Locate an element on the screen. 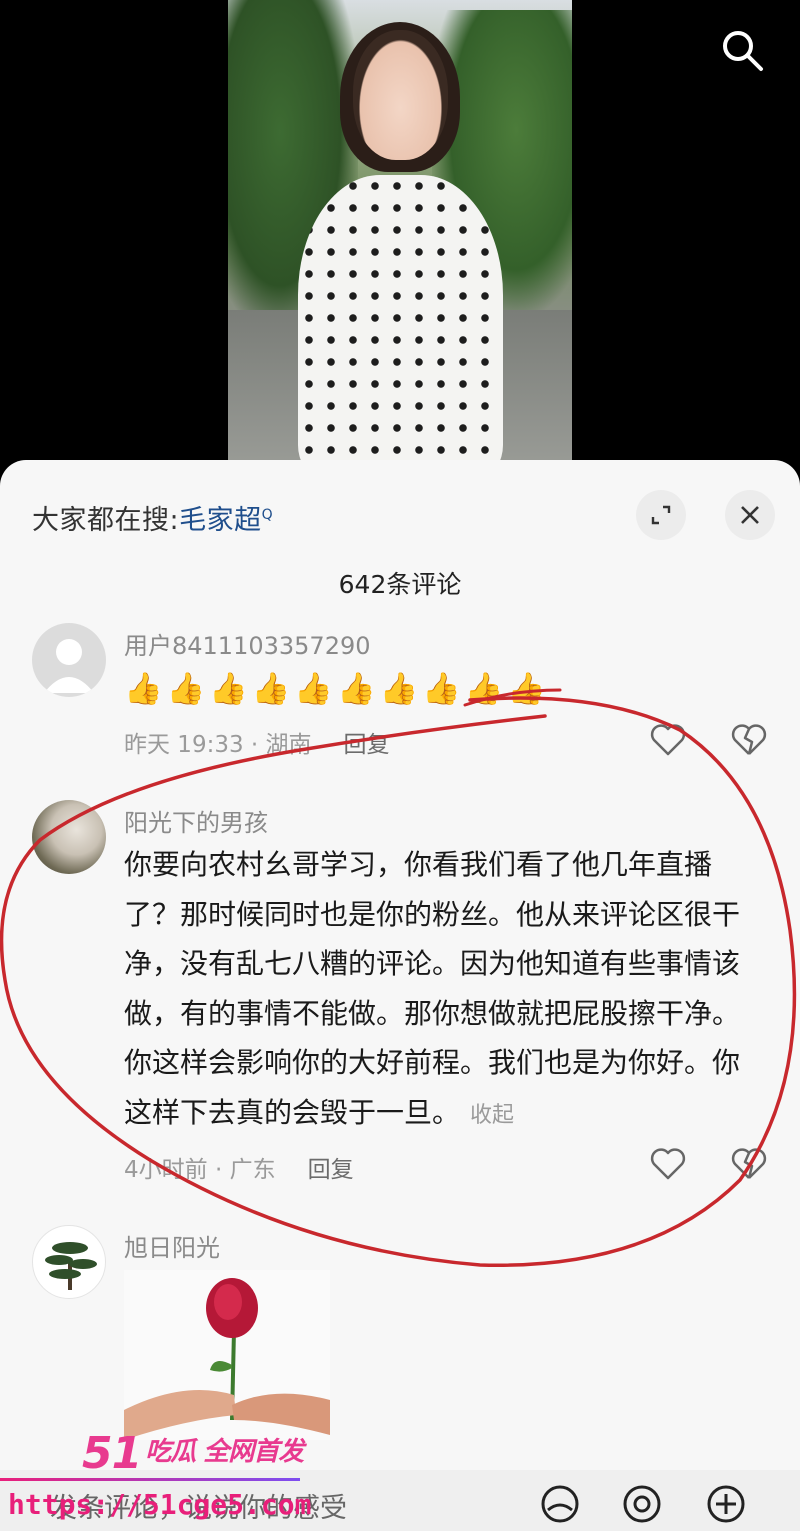  thumbs-up-emoji-row: 👍👍👍👍👍👍👍👍👍👍 is located at coordinates (337, 689).